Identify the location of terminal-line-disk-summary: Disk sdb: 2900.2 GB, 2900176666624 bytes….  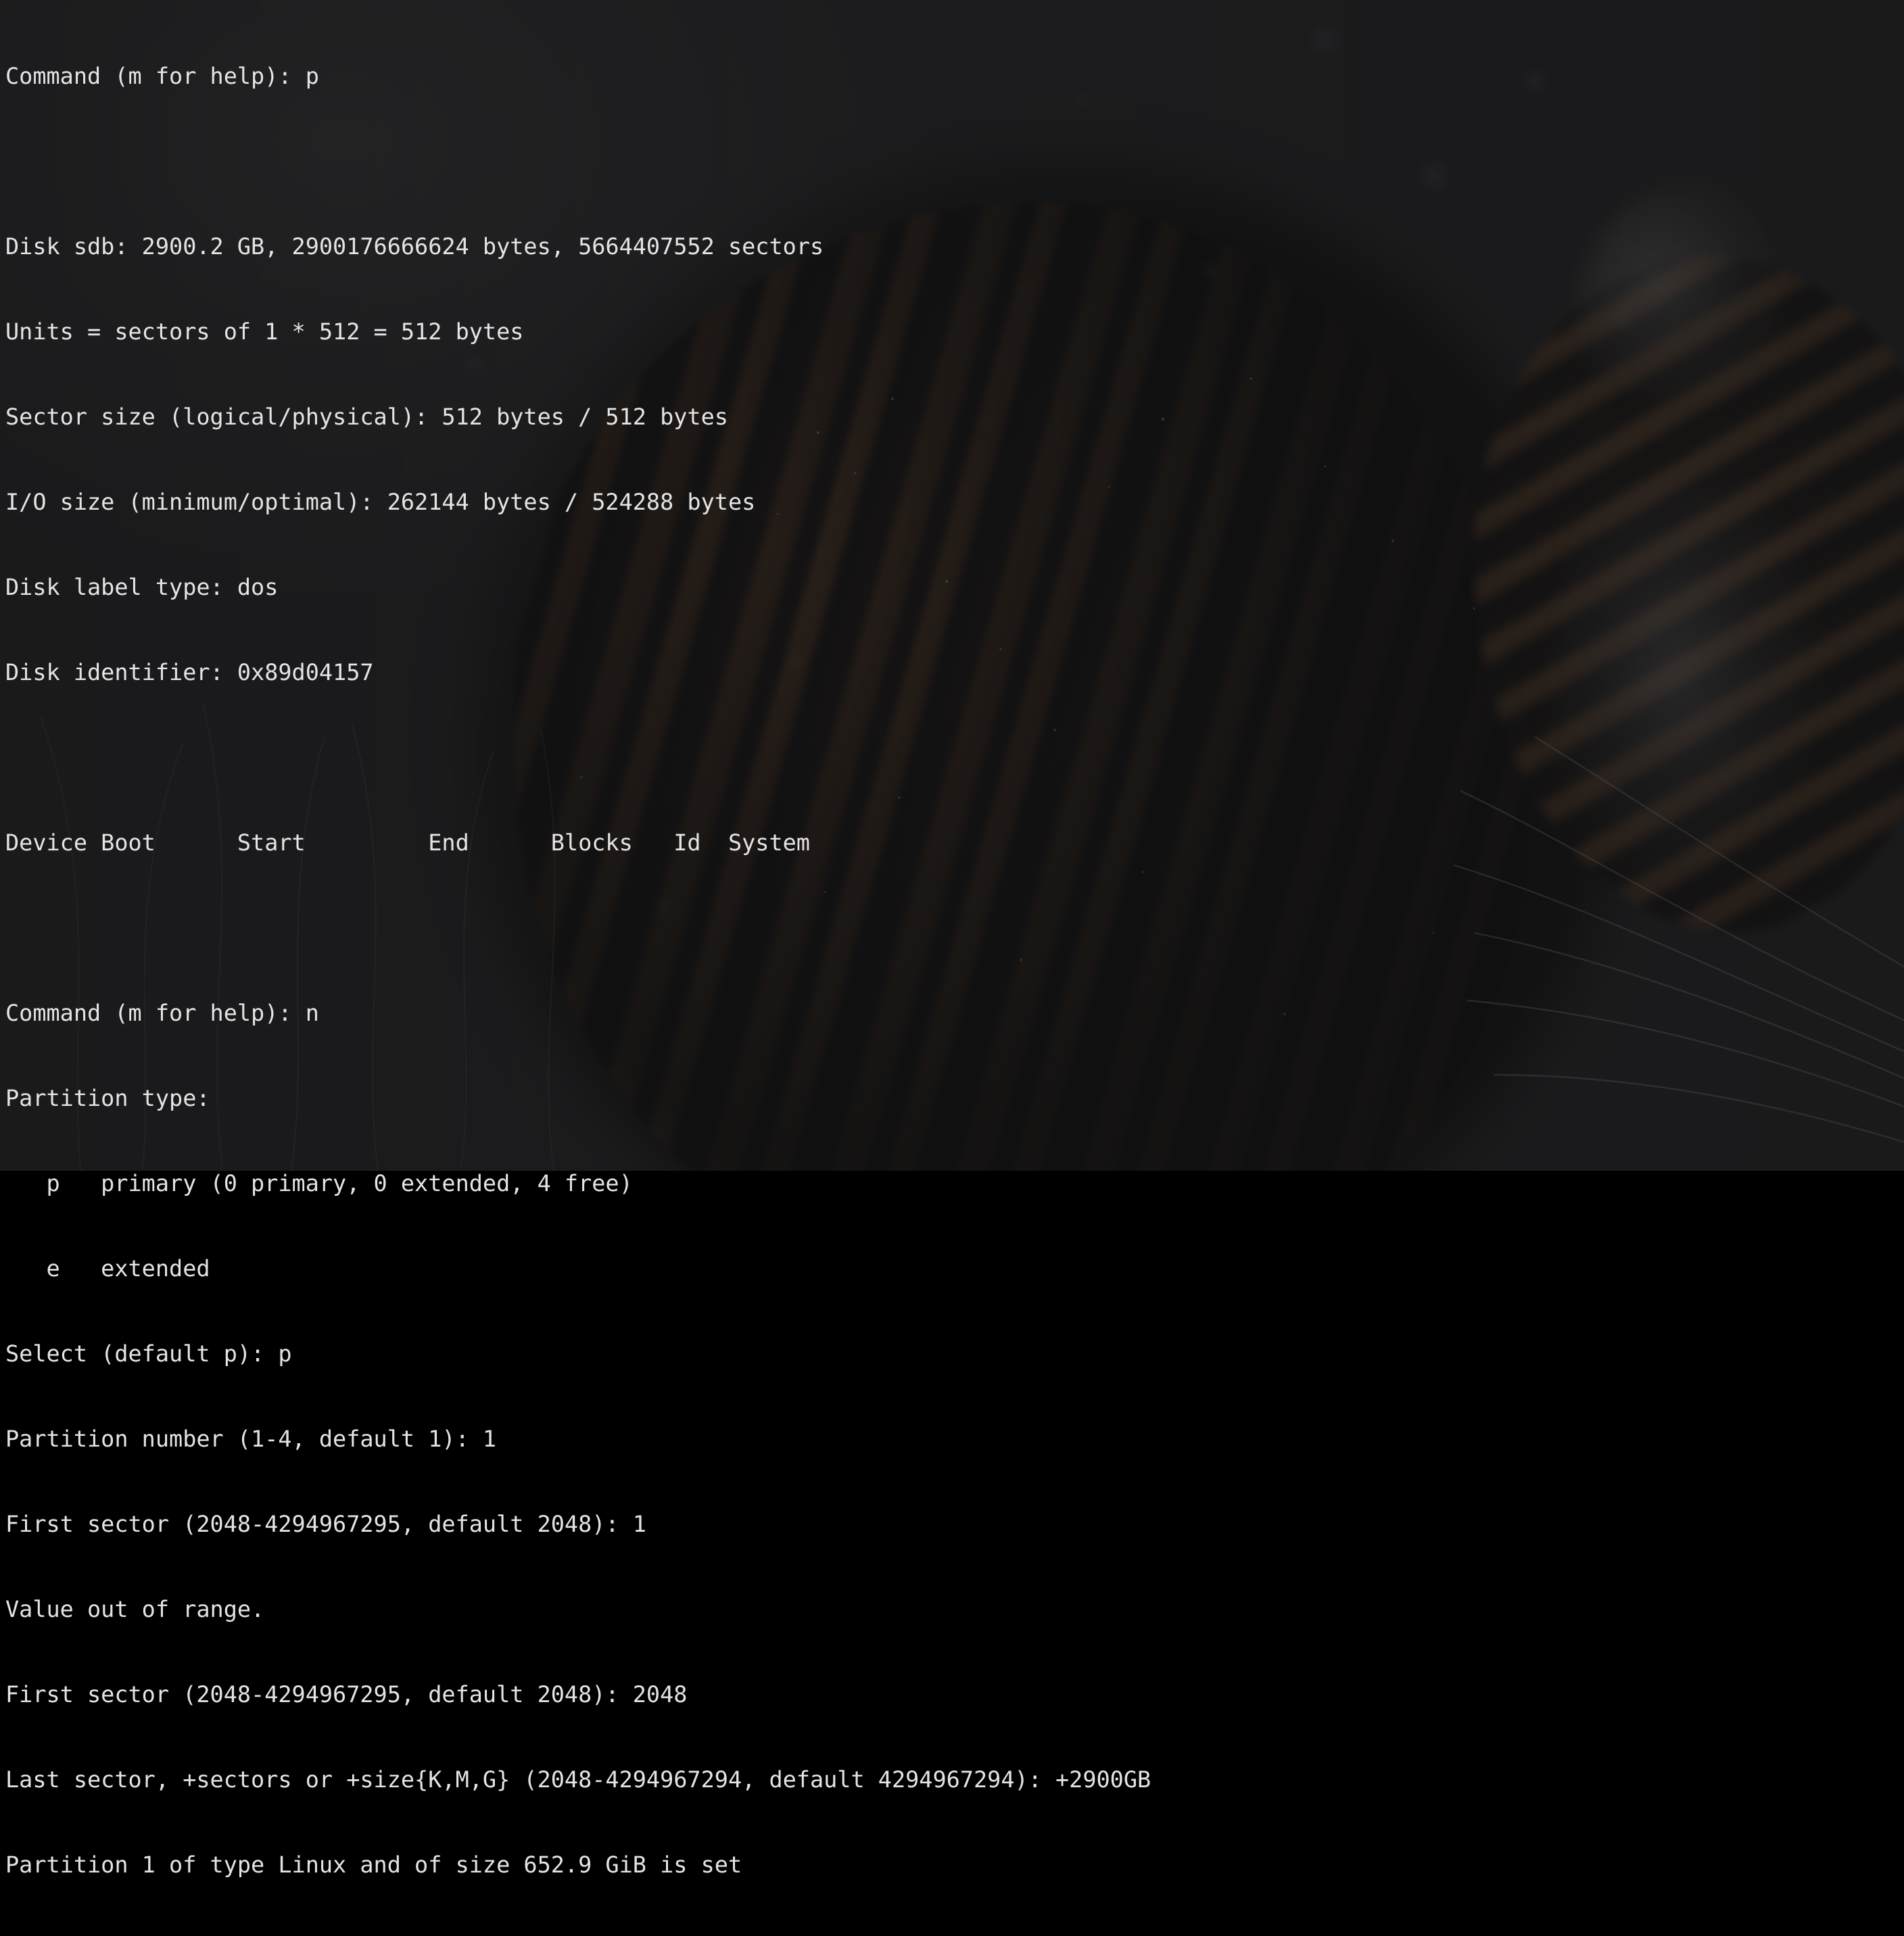
(414, 246).